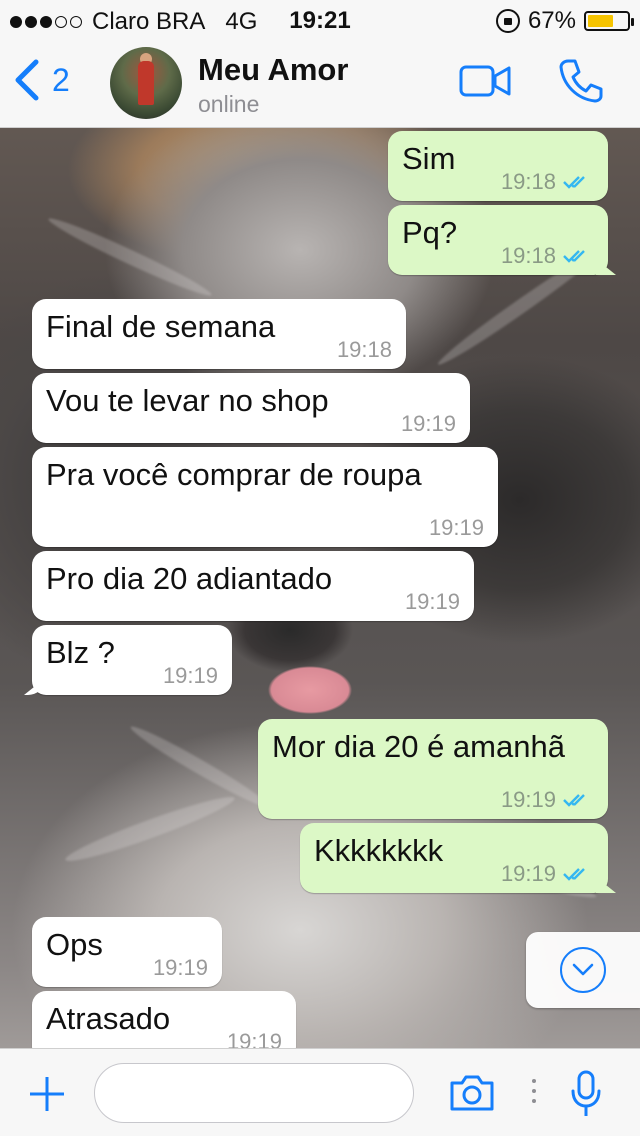 The height and width of the screenshot is (1136, 640). I want to click on battery-icon, so click(609, 21).